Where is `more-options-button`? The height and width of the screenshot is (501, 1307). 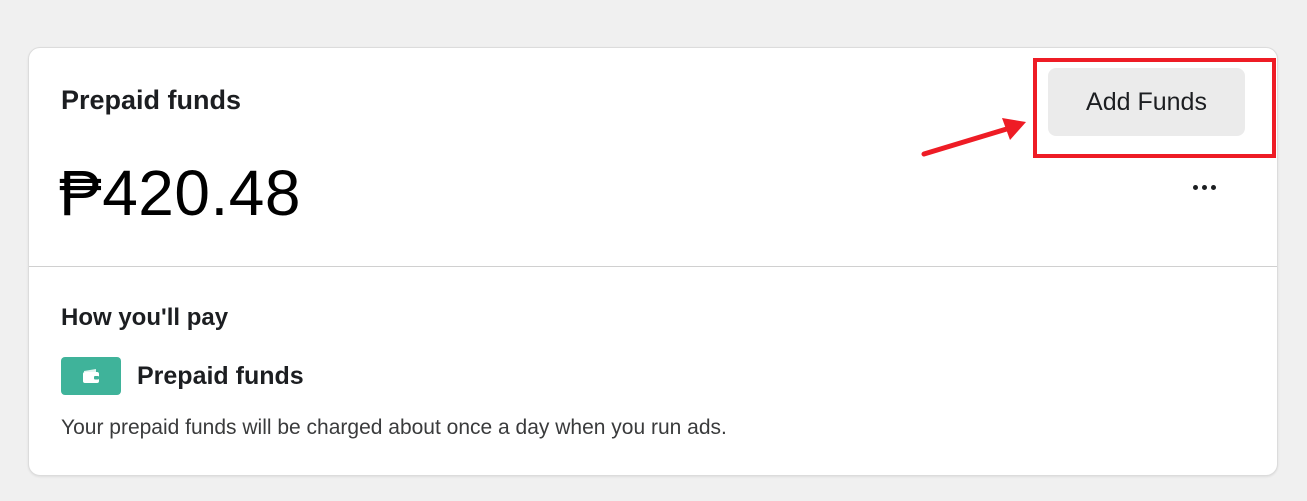 more-options-button is located at coordinates (1204, 187).